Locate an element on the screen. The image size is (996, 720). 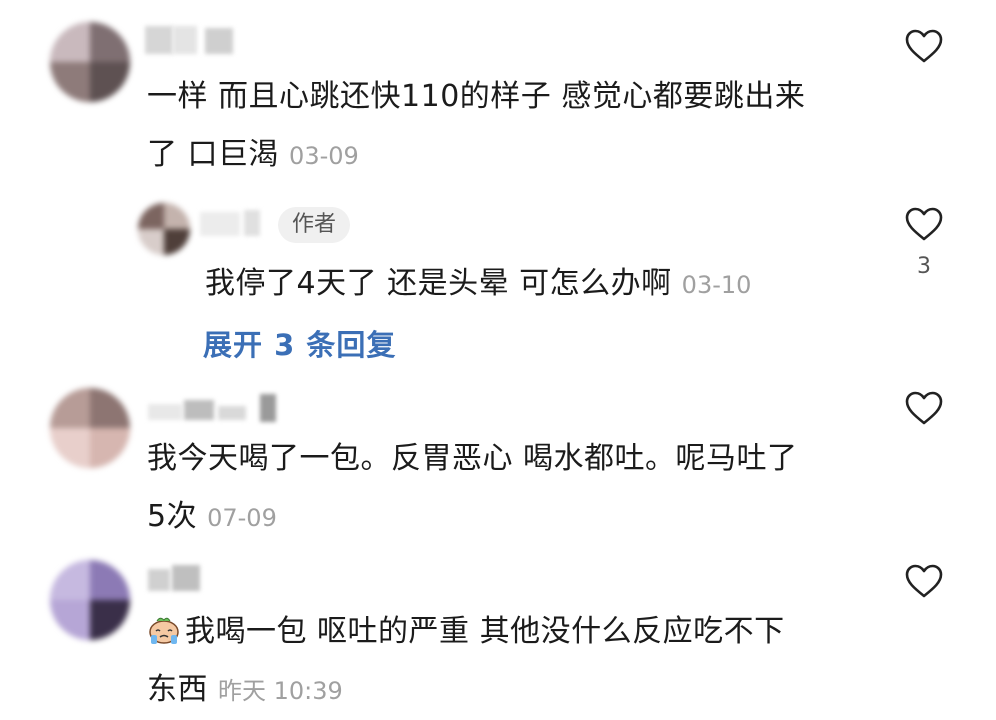
comment-date: 昨天 10:39 is located at coordinates (280, 691).